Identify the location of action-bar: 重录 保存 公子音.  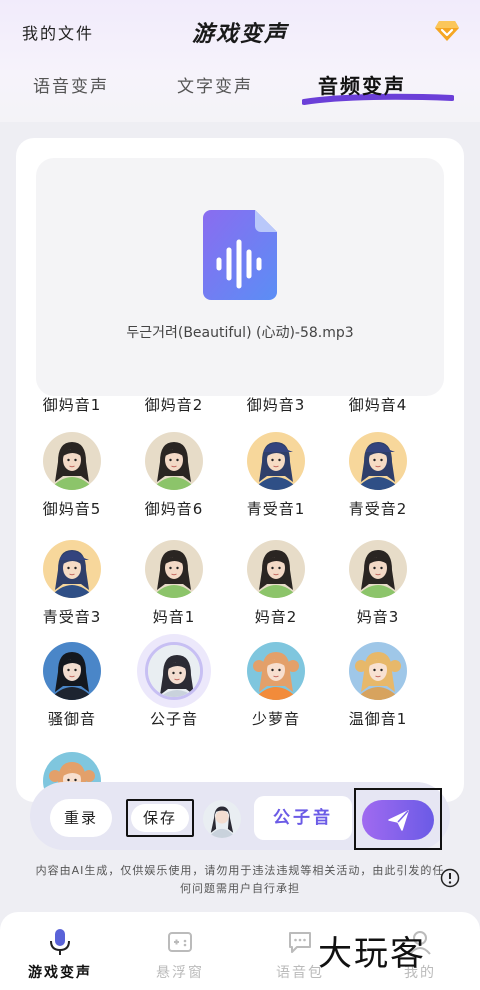
(240, 816).